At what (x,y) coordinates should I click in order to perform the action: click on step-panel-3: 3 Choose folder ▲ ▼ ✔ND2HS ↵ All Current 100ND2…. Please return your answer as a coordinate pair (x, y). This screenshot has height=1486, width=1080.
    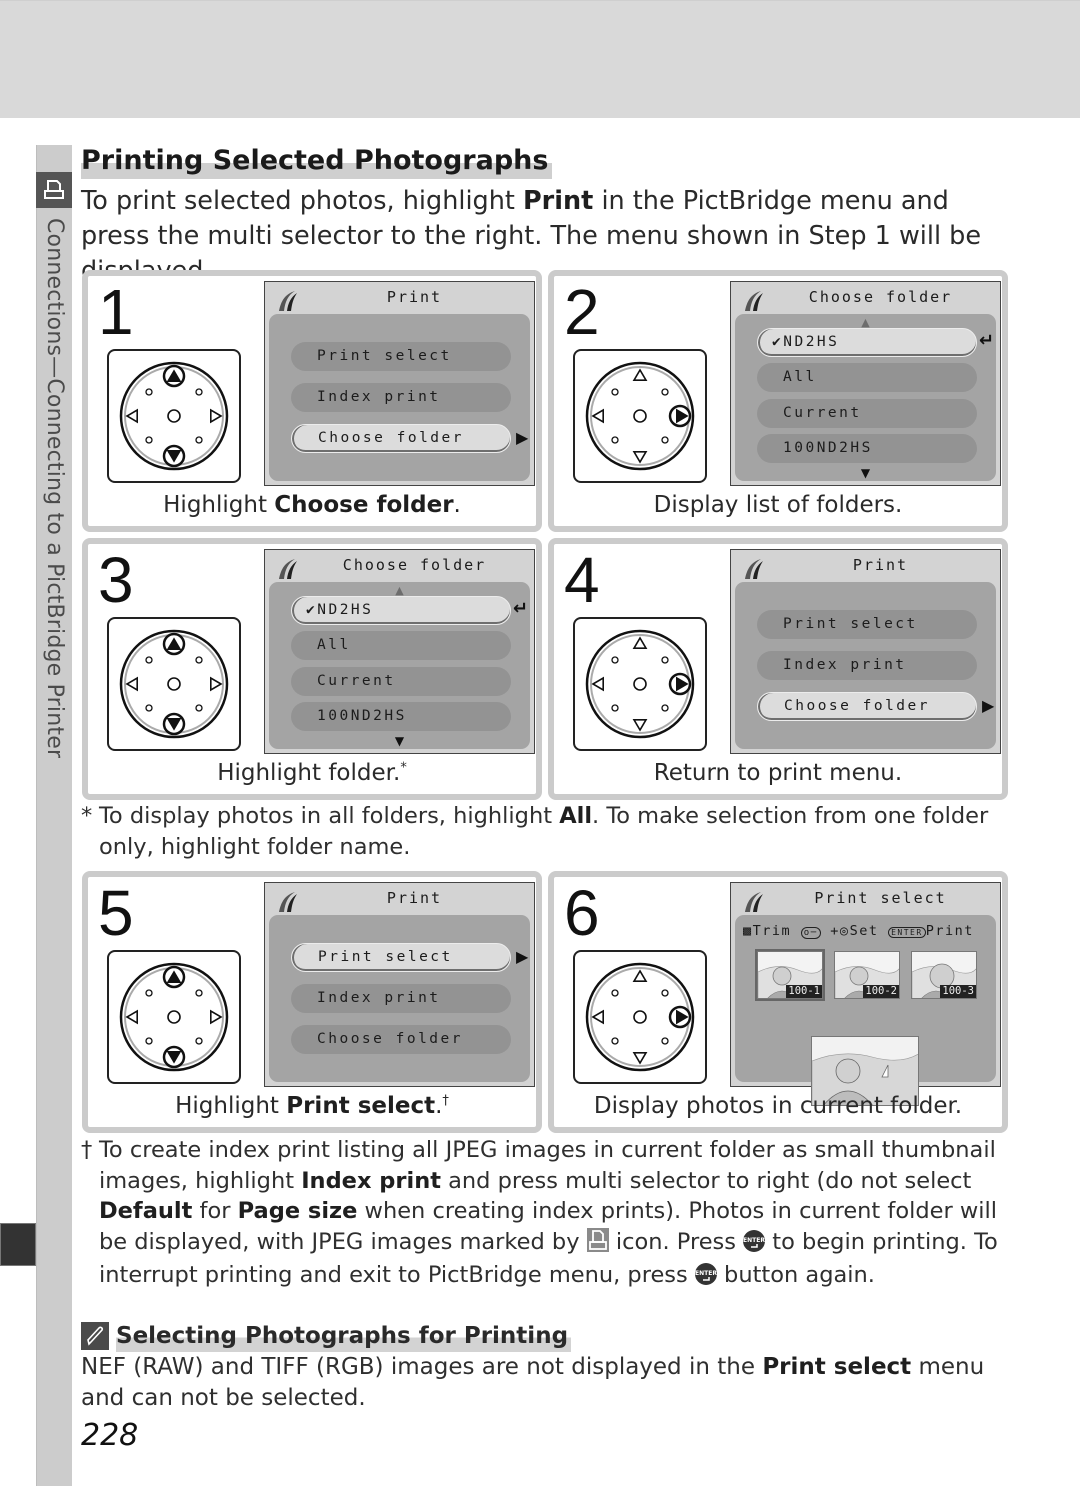
    Looking at the image, I should click on (312, 669).